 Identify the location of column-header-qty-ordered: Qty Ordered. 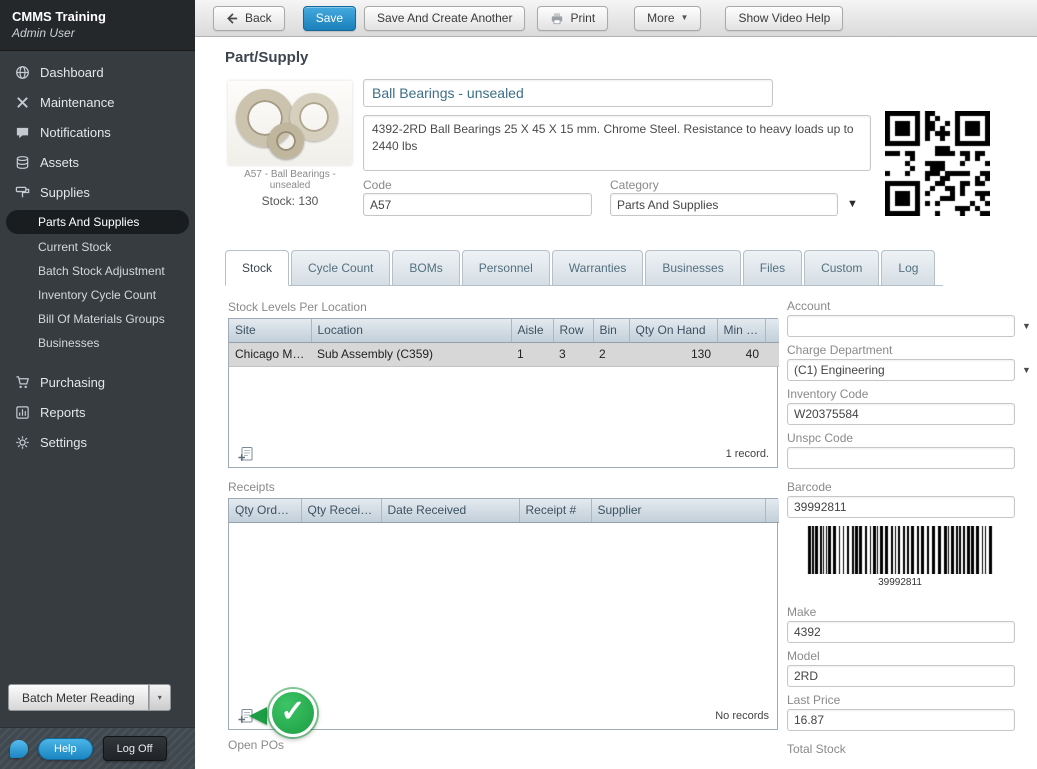
(265, 511).